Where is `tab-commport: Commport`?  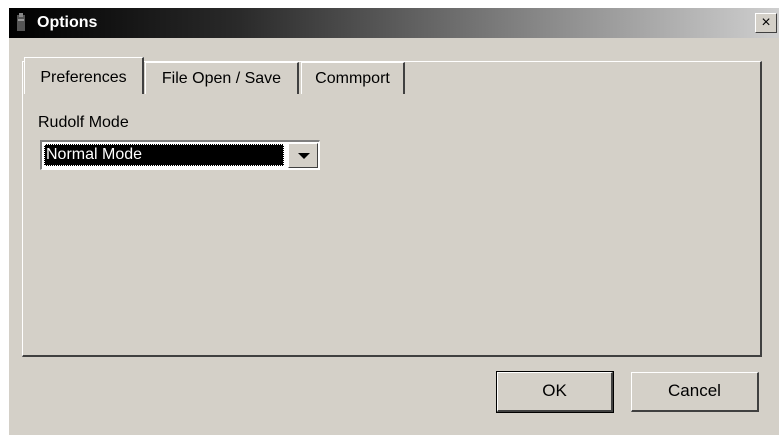 tab-commport: Commport is located at coordinates (353, 78).